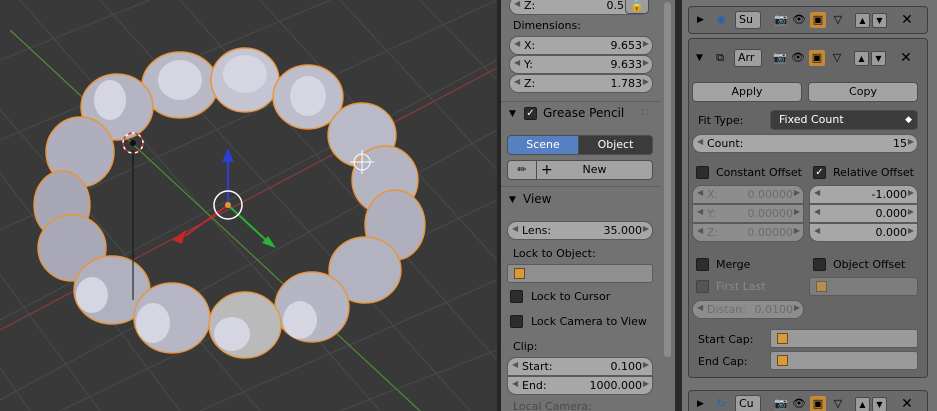 This screenshot has height=411, width=937. I want to click on relative-offset-z-field: ◀ 0.000 ▶, so click(863, 232).